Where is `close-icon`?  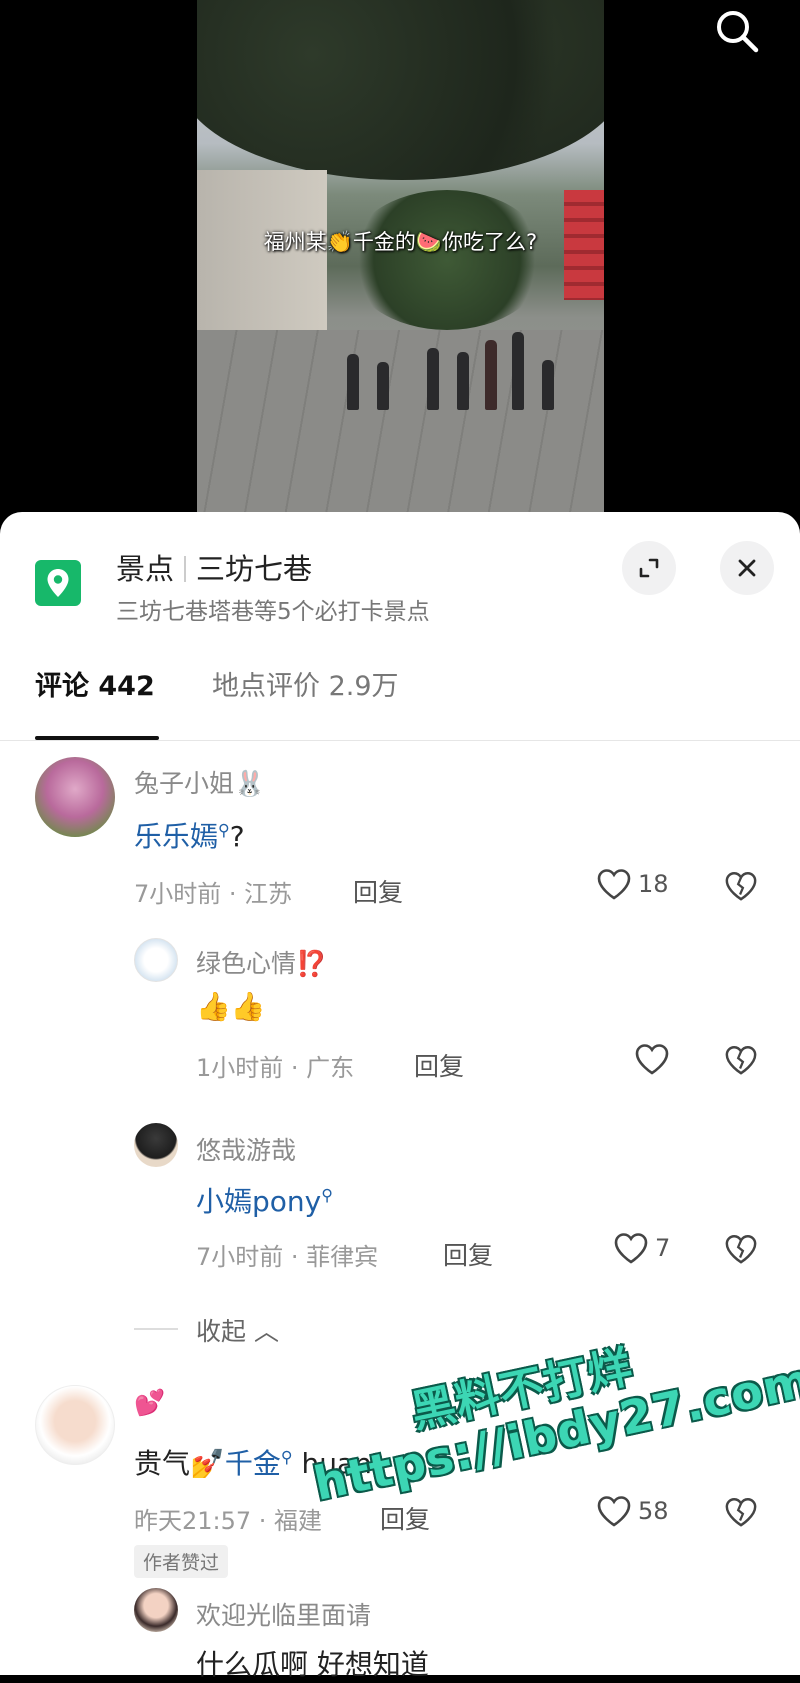 close-icon is located at coordinates (747, 568).